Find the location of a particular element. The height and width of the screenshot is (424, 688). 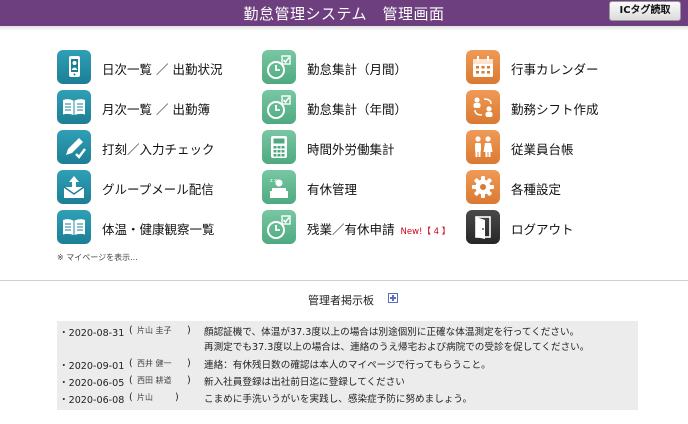

calculator-icon is located at coordinates (279, 147).